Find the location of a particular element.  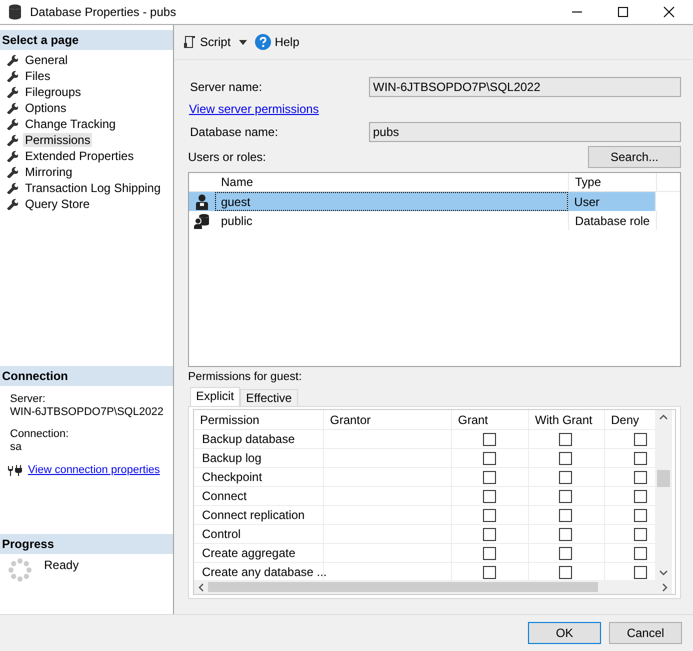

scroll-right-icon is located at coordinates (665, 587).